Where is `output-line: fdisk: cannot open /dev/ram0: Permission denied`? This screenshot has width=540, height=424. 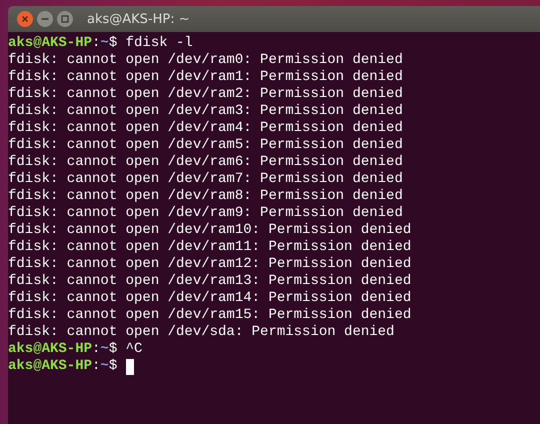
output-line: fdisk: cannot open /dev/ram0: Permission denied is located at coordinates (205, 60).